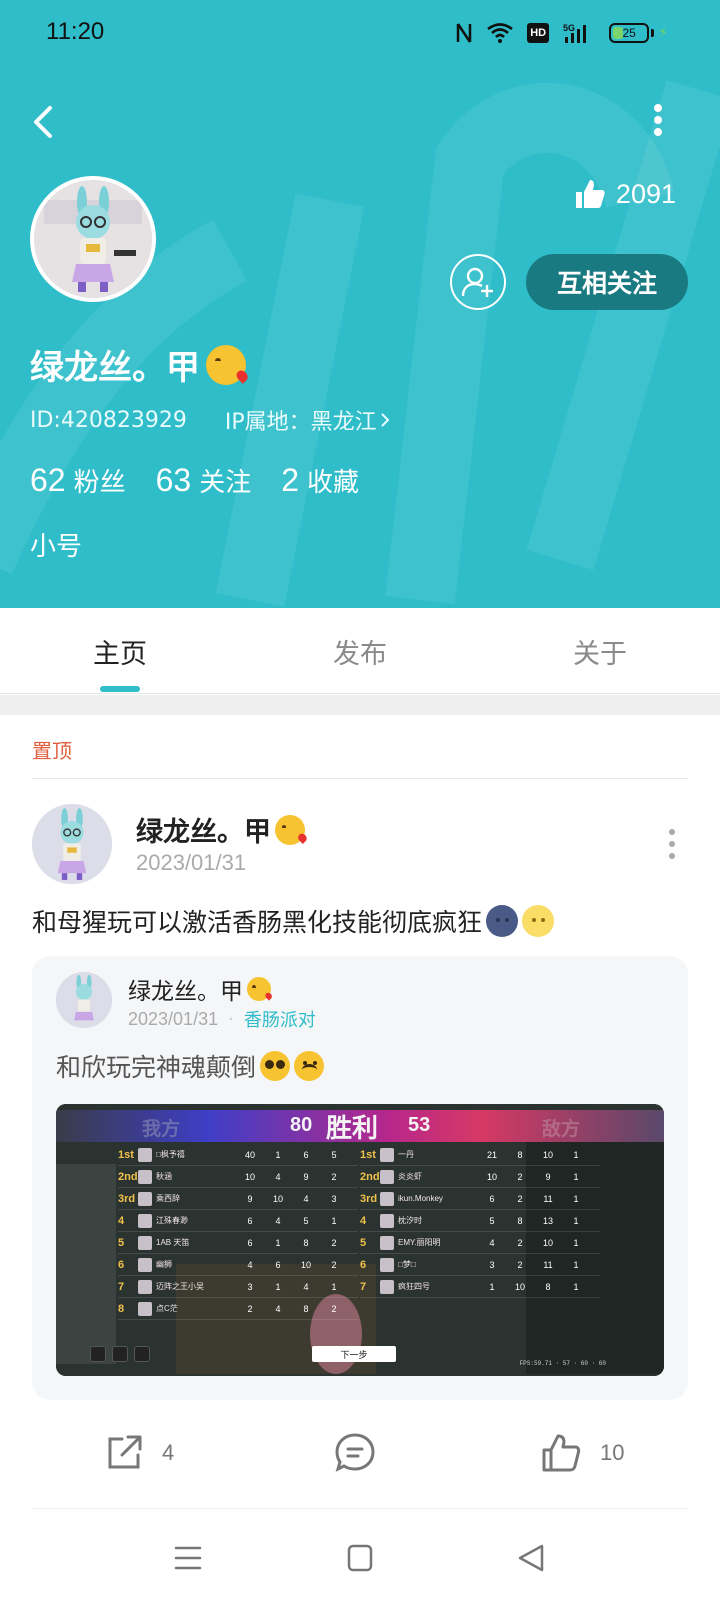  What do you see at coordinates (363, 1286) in the screenshot?
I see `player-rank: 7` at bounding box center [363, 1286].